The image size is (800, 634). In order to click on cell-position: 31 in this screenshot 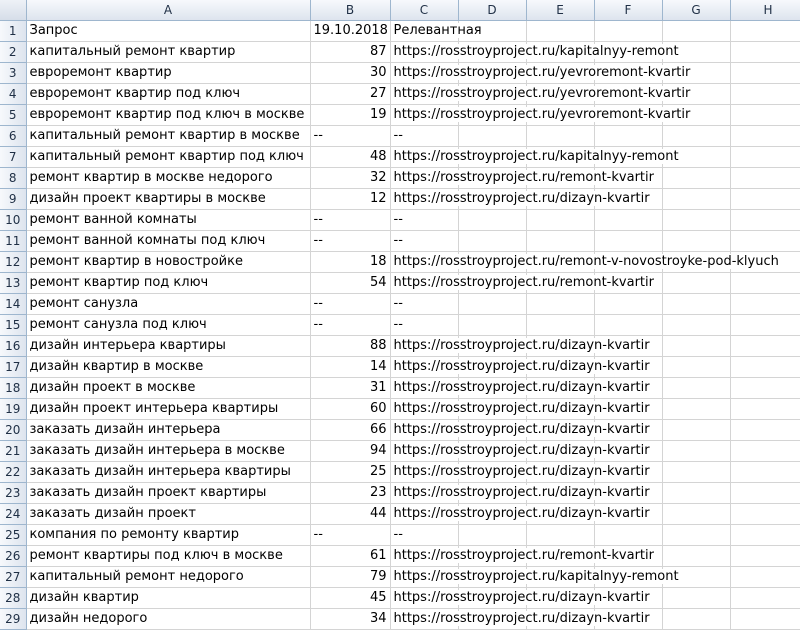, I will do `click(350, 388)`.